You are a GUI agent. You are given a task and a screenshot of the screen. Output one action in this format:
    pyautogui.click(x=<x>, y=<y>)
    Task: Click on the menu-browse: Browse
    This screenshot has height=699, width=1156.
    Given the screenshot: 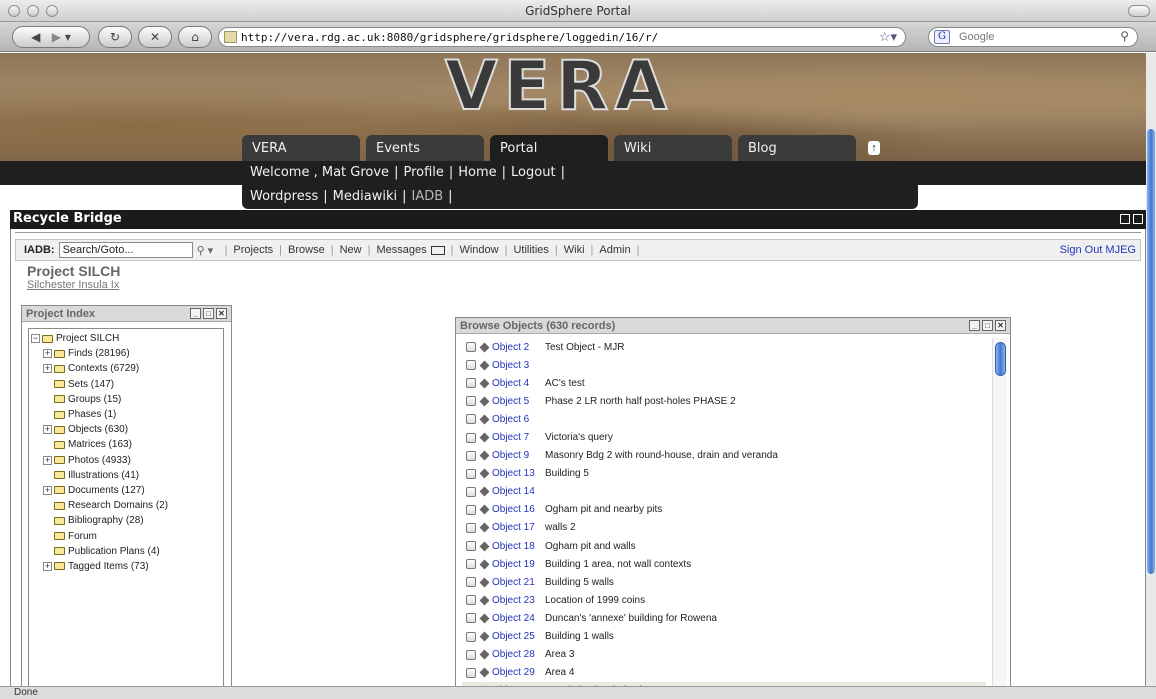 What is the action you would take?
    pyautogui.click(x=306, y=250)
    